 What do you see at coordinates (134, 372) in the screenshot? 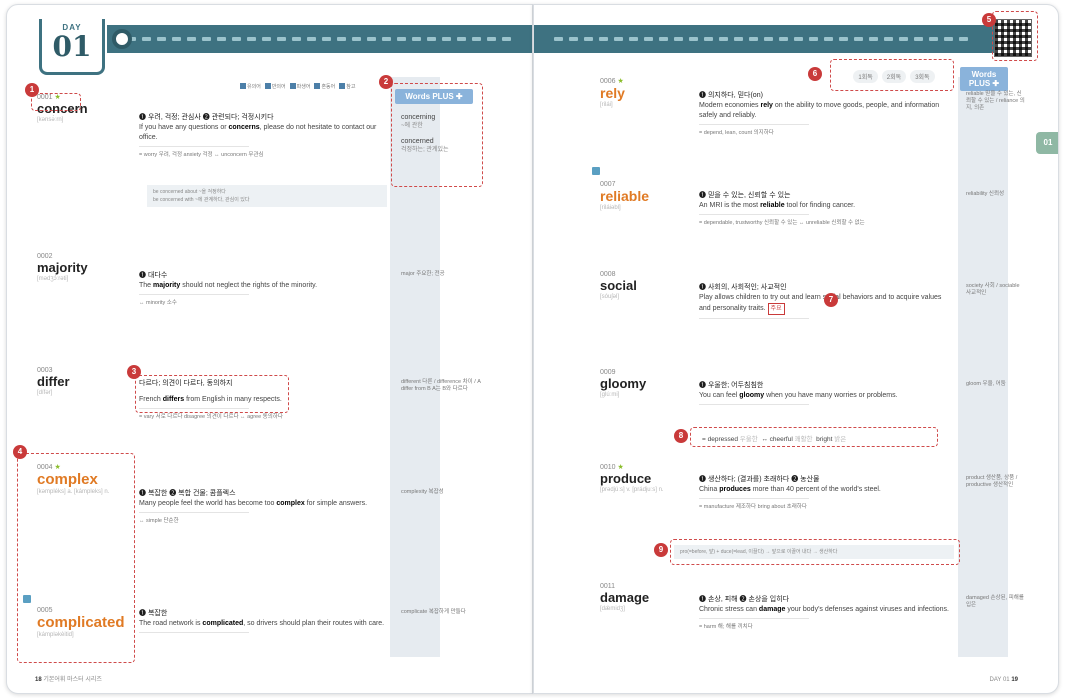
I see `marker: 3` at bounding box center [134, 372].